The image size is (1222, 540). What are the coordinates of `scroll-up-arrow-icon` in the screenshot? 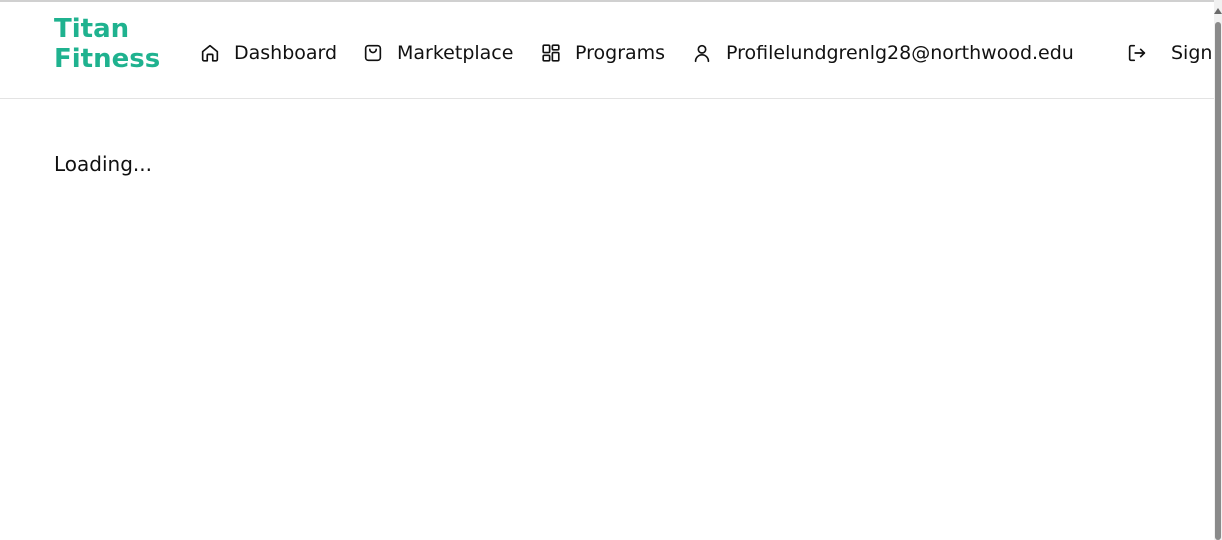 It's located at (1218, 11).